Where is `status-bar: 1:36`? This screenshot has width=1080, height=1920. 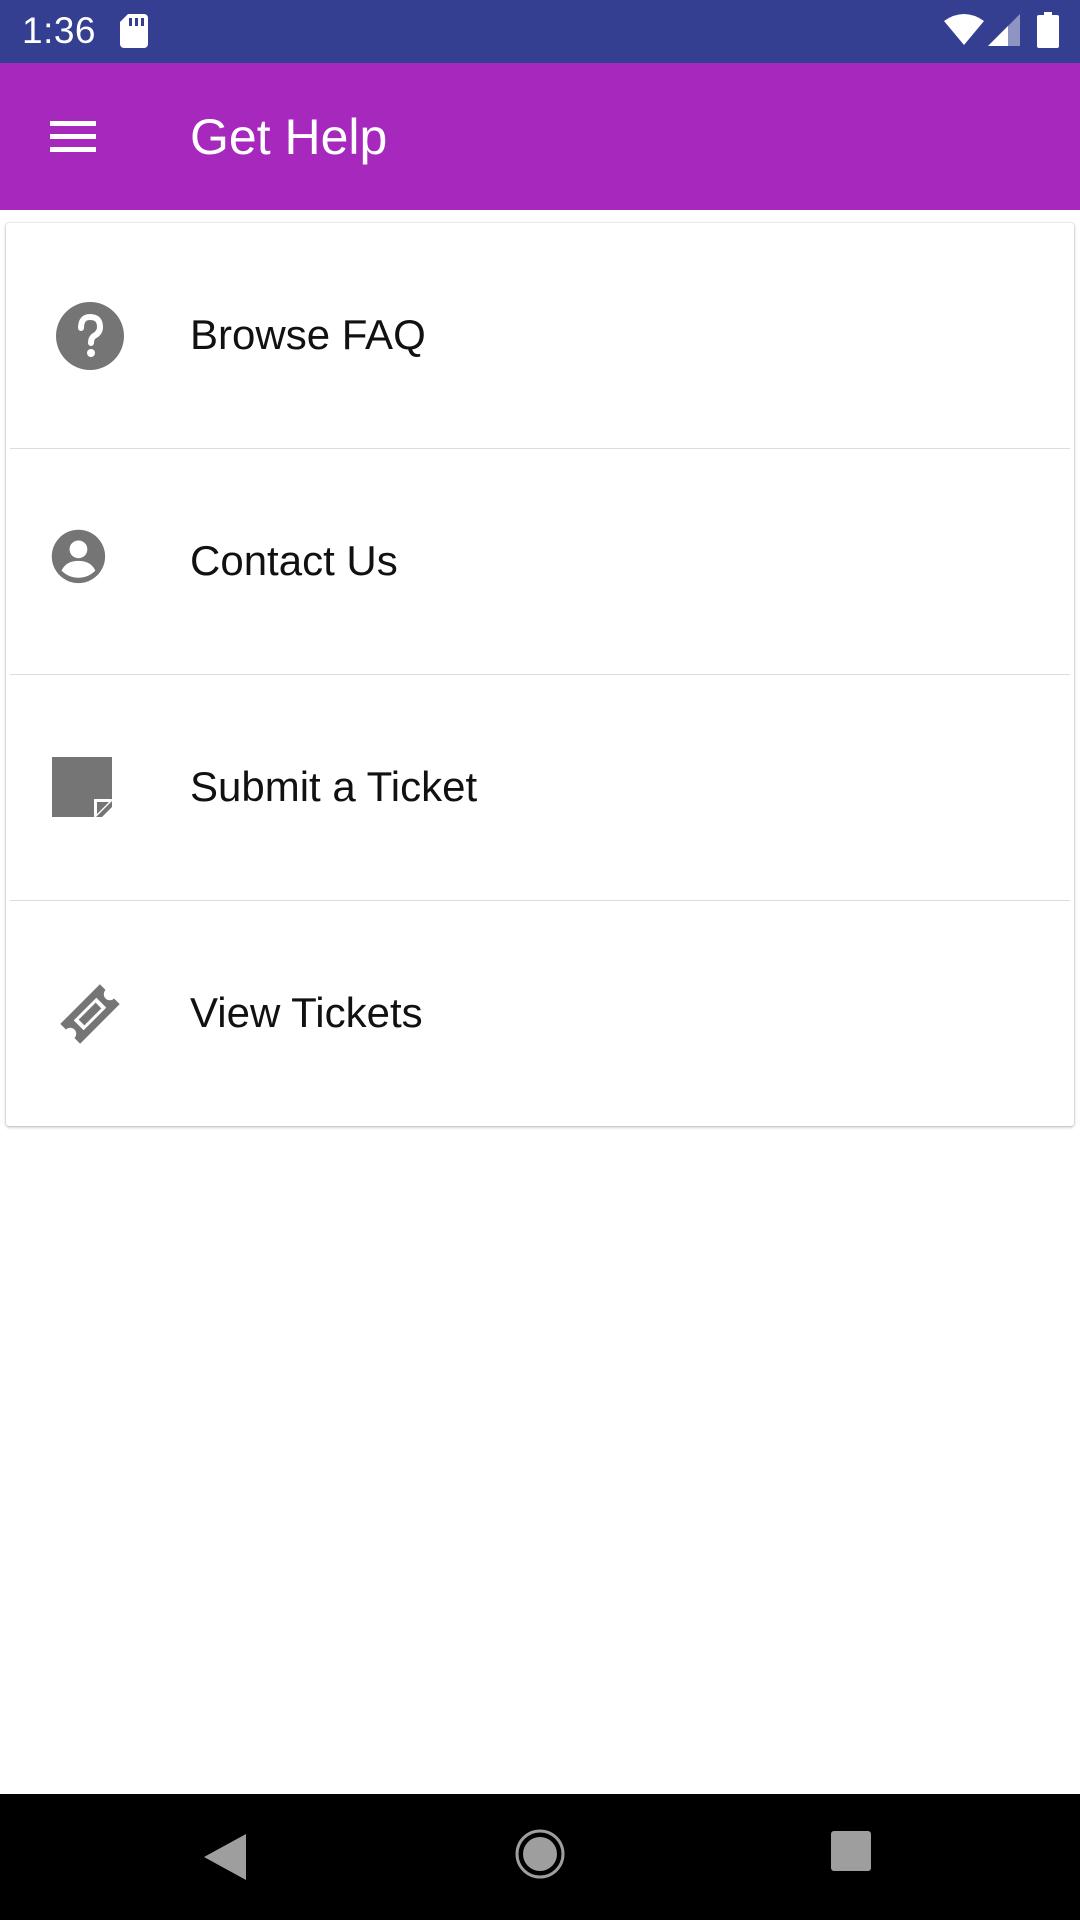 status-bar: 1:36 is located at coordinates (540, 31).